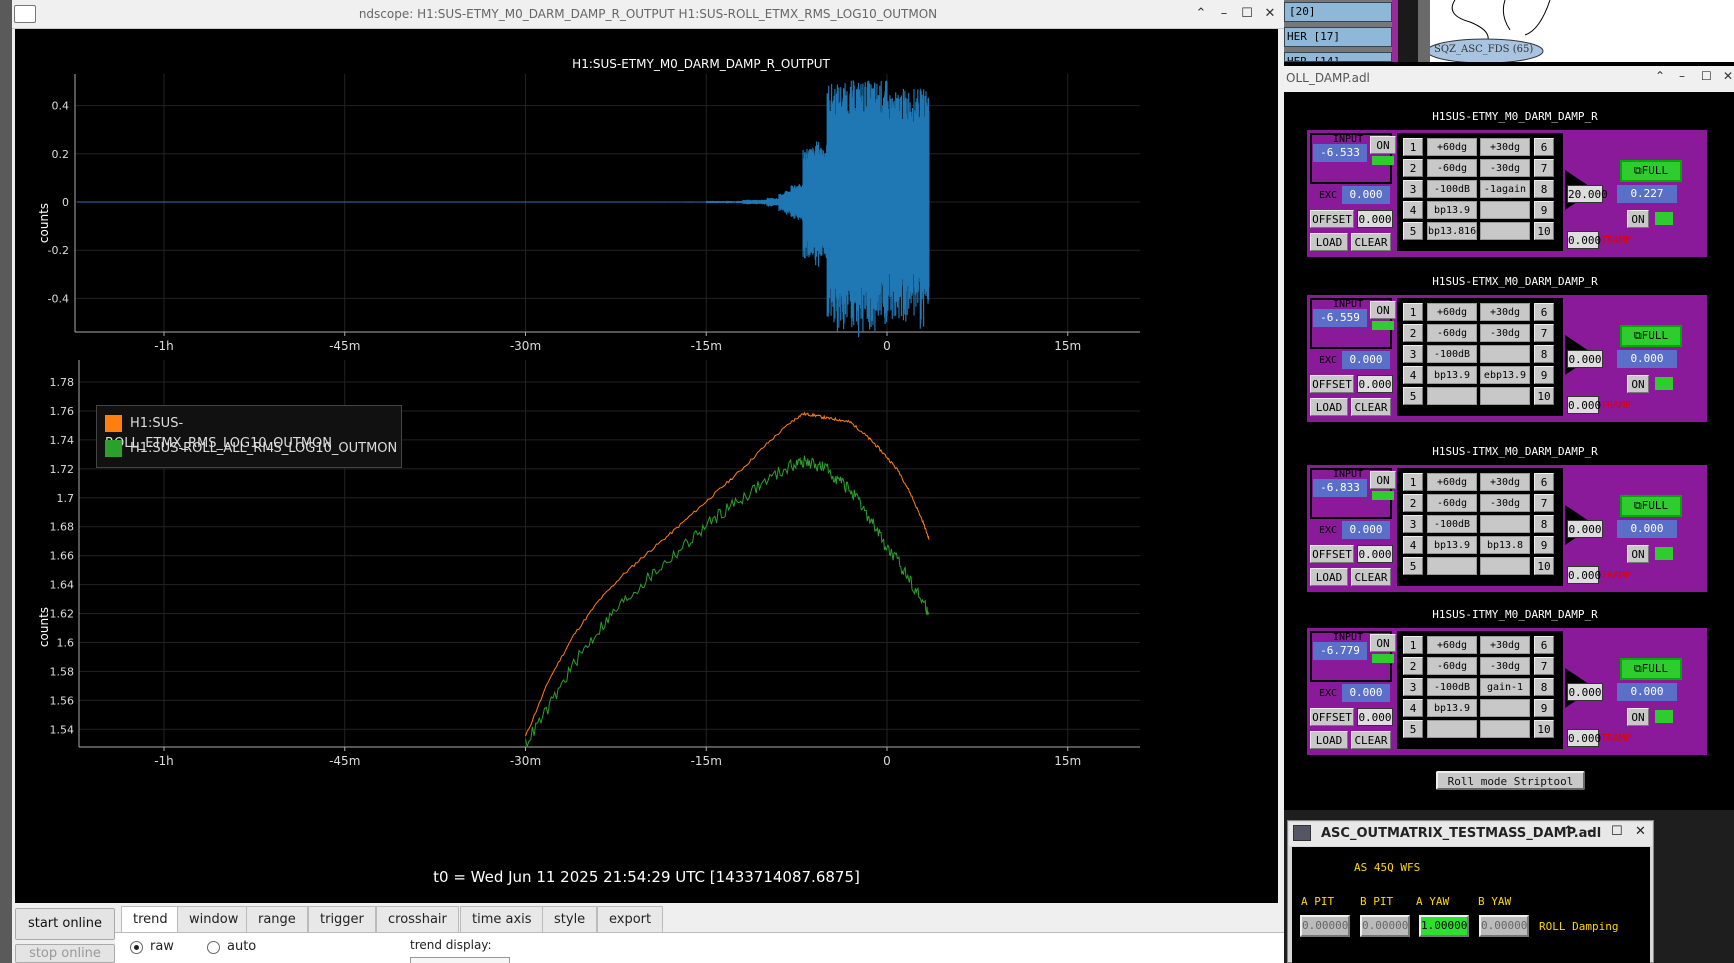 This screenshot has width=1734, height=963. What do you see at coordinates (253, 432) in the screenshot?
I see `legend-item-etmx: H1:SUS-ROLL_ETMX_RMS_LOG10_OUTMON` at bounding box center [253, 432].